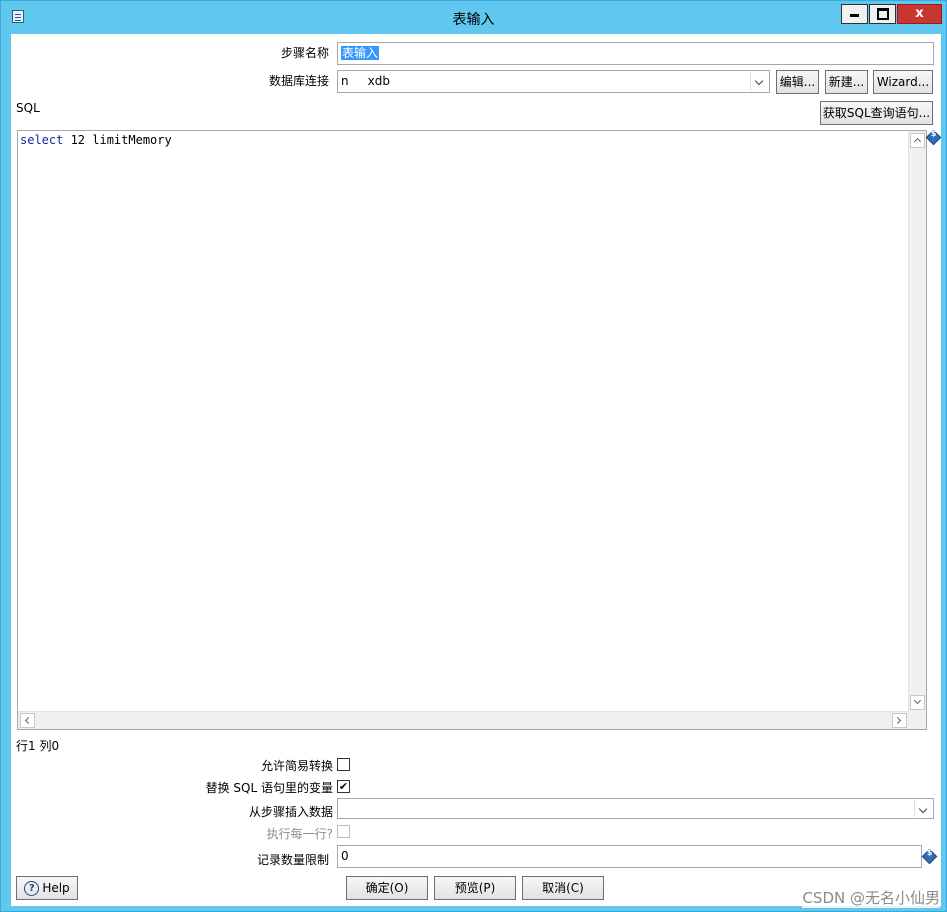 Image resolution: width=947 pixels, height=912 pixels. I want to click on execute-each-row-label: 执行每一行?, so click(299, 834).